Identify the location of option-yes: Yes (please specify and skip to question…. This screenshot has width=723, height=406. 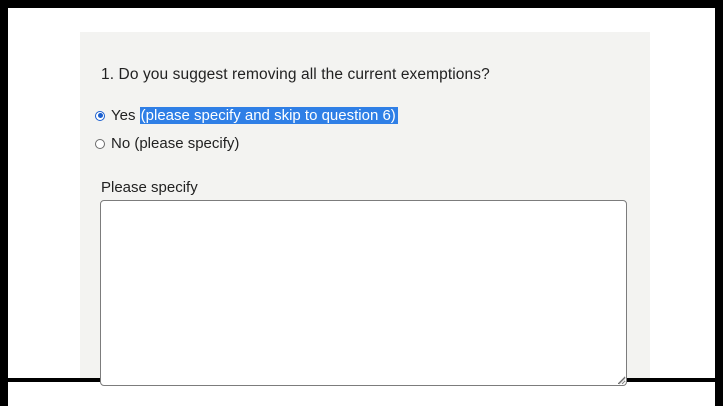
(246, 115).